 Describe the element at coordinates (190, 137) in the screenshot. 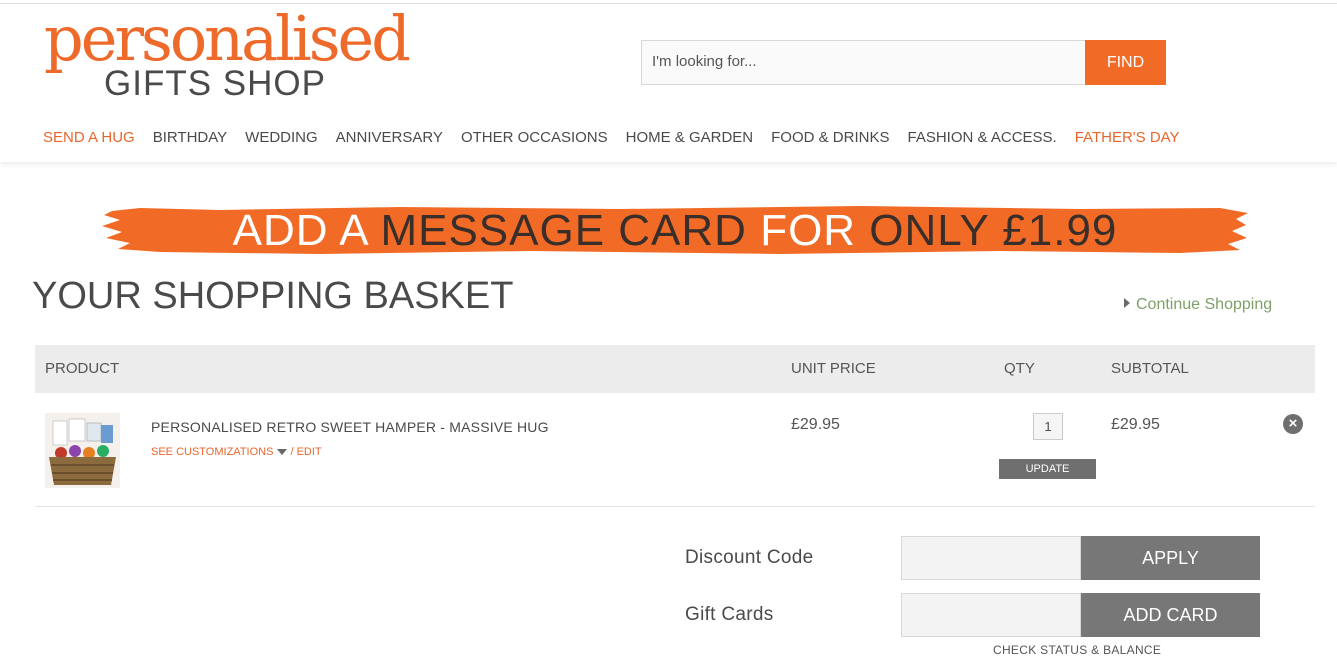

I see `nav-item-birthday: BIRTHDAY` at that location.